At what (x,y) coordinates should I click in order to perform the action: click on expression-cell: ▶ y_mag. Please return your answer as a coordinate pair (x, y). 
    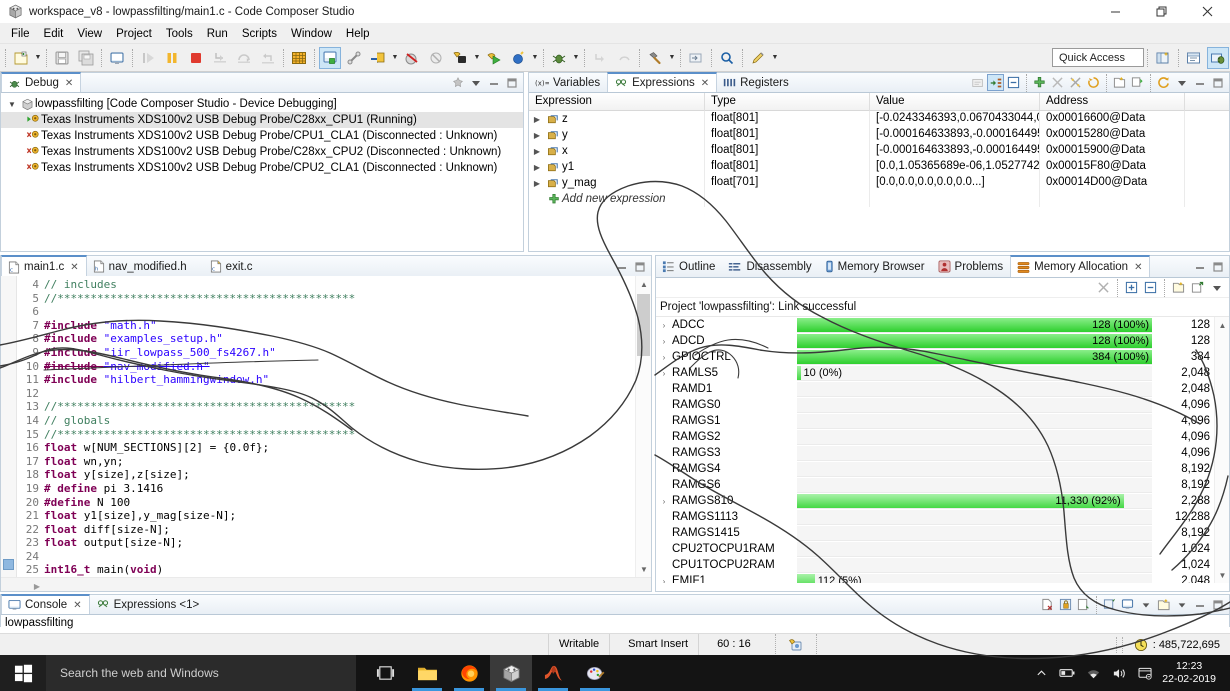
    Looking at the image, I should click on (617, 183).